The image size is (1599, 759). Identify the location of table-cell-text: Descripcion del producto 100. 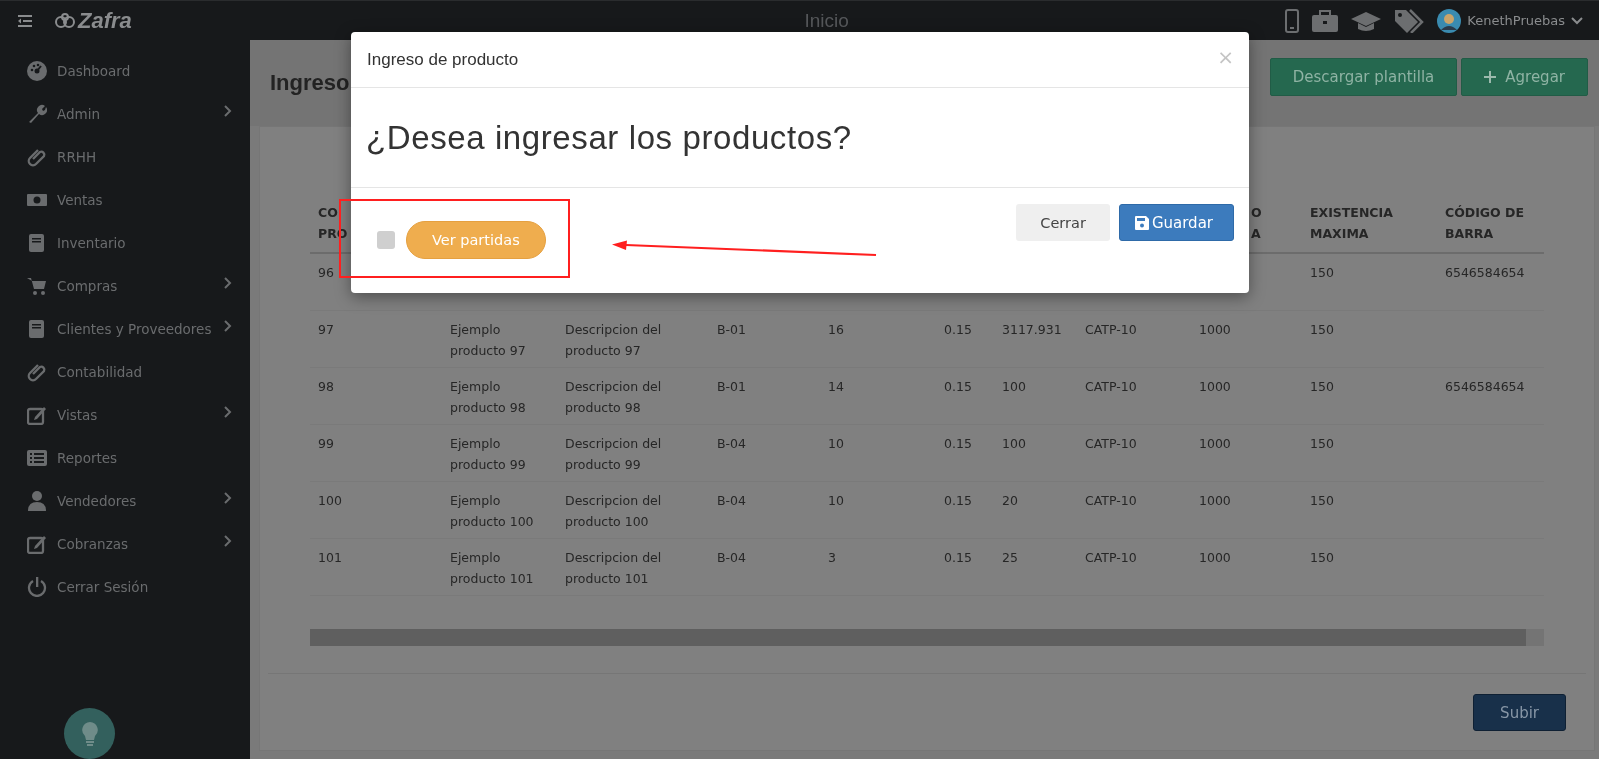
(614, 511).